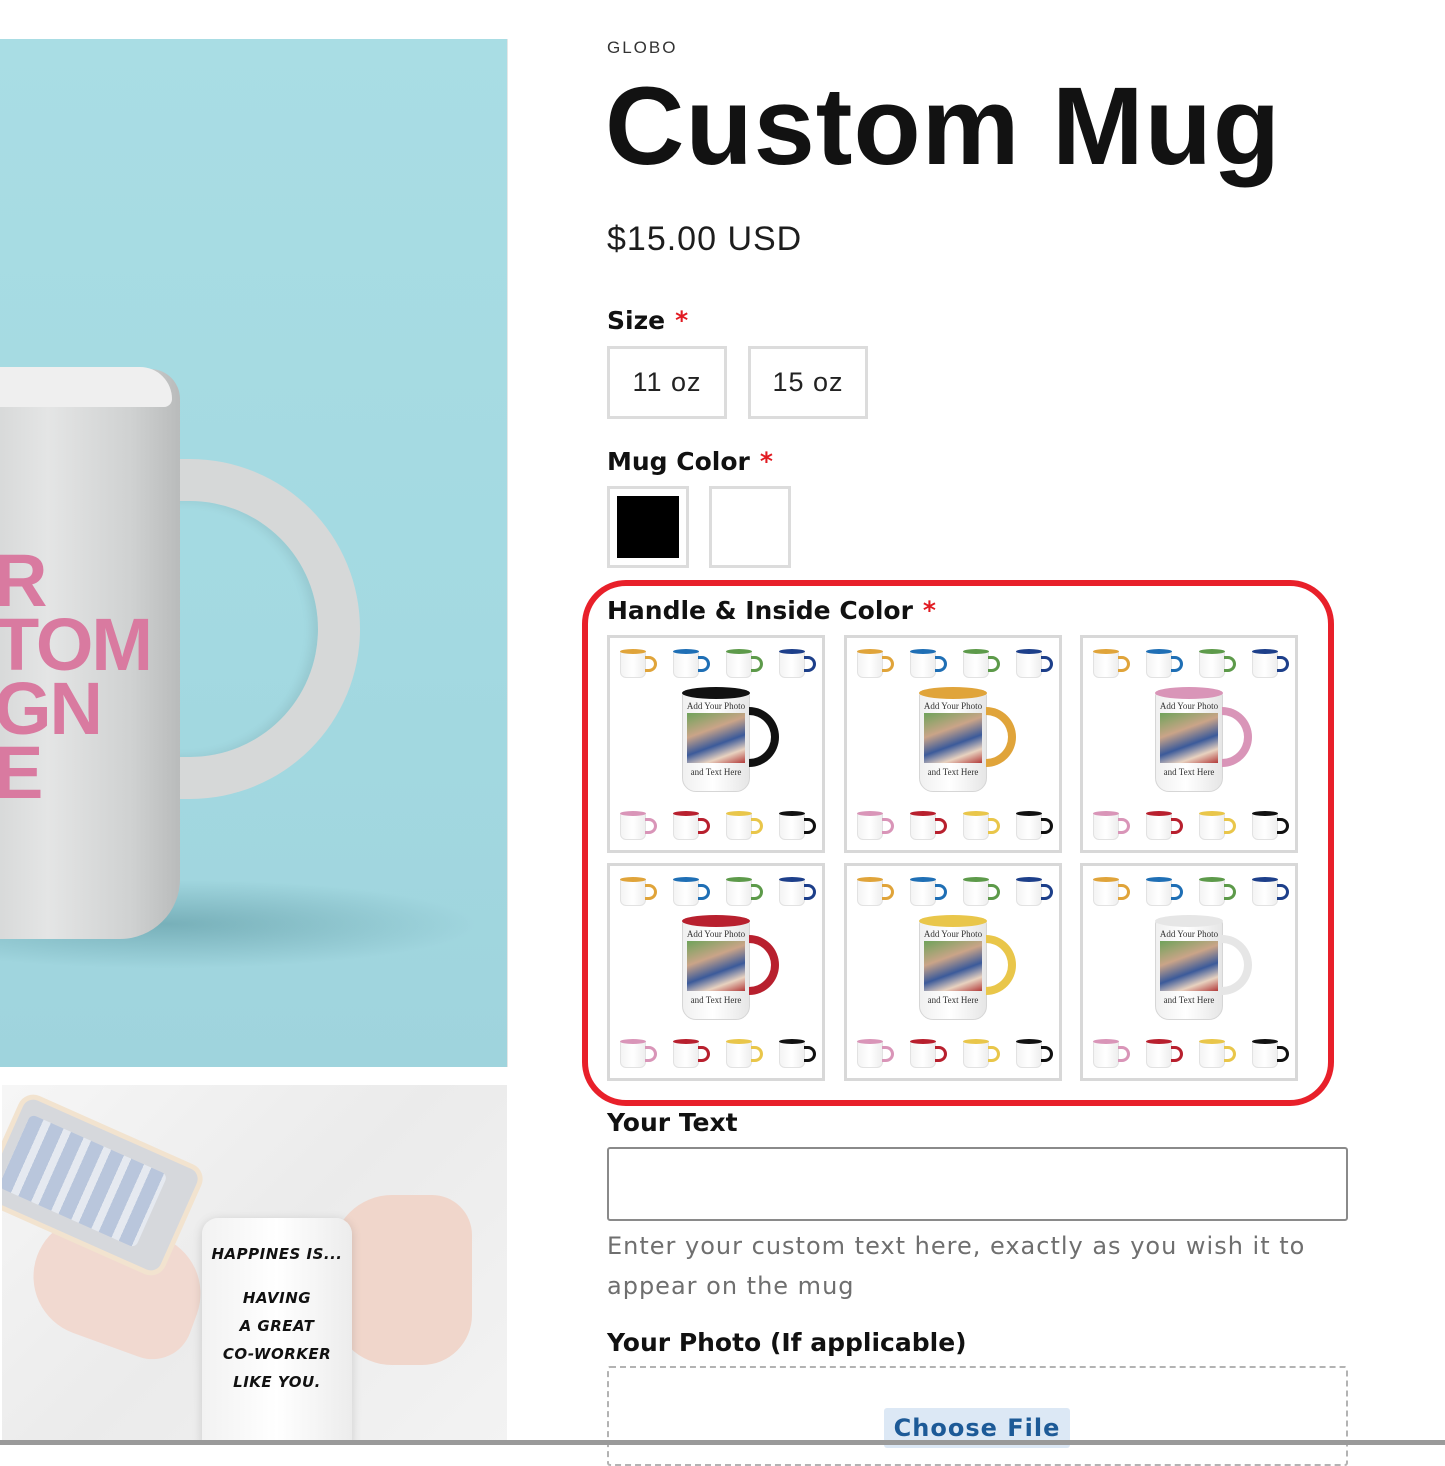  I want to click on product-title: Custom Mug, so click(943, 126).